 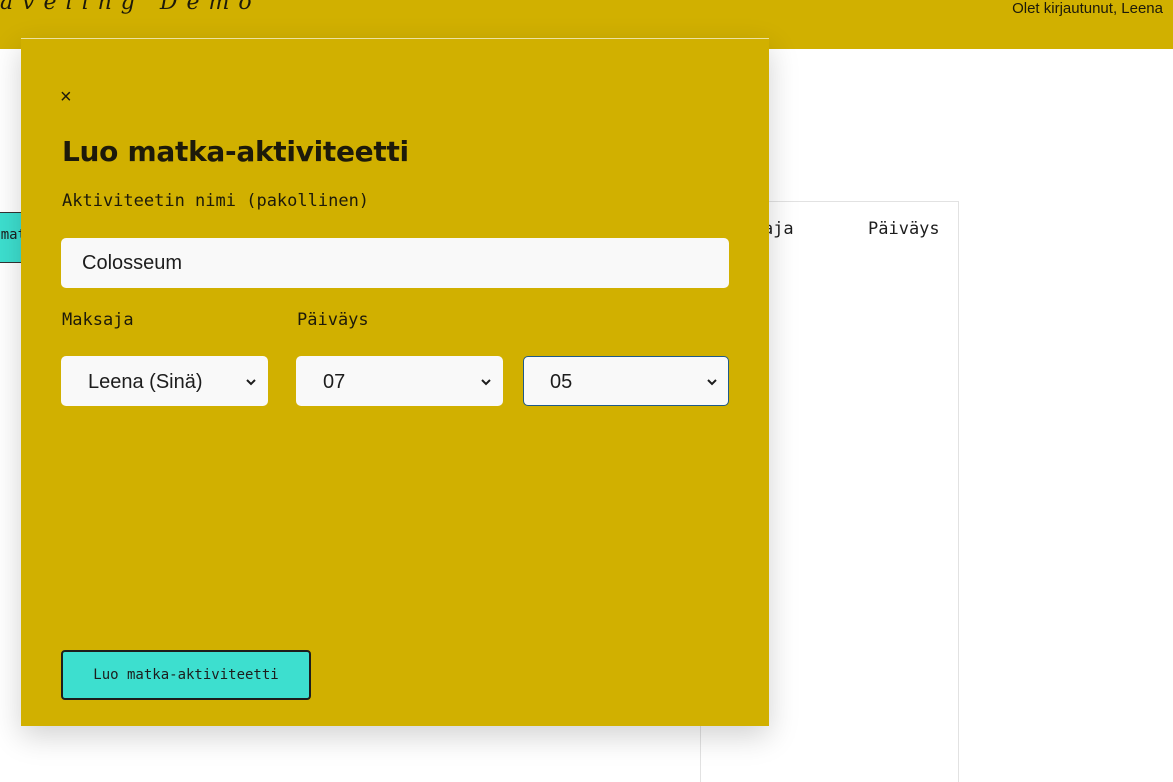 What do you see at coordinates (1087, 8) in the screenshot?
I see `login-status: Olet kirjautunut, Leena` at bounding box center [1087, 8].